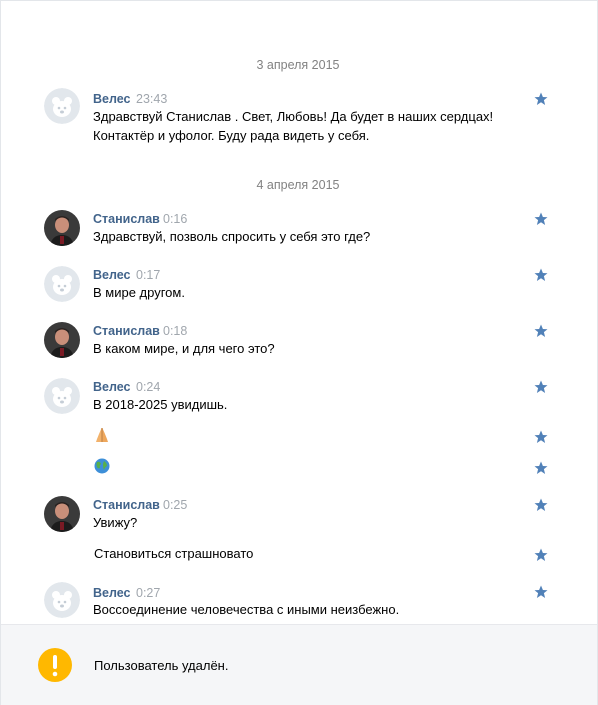  What do you see at coordinates (151, 99) in the screenshot?
I see `message-time: 23:43` at bounding box center [151, 99].